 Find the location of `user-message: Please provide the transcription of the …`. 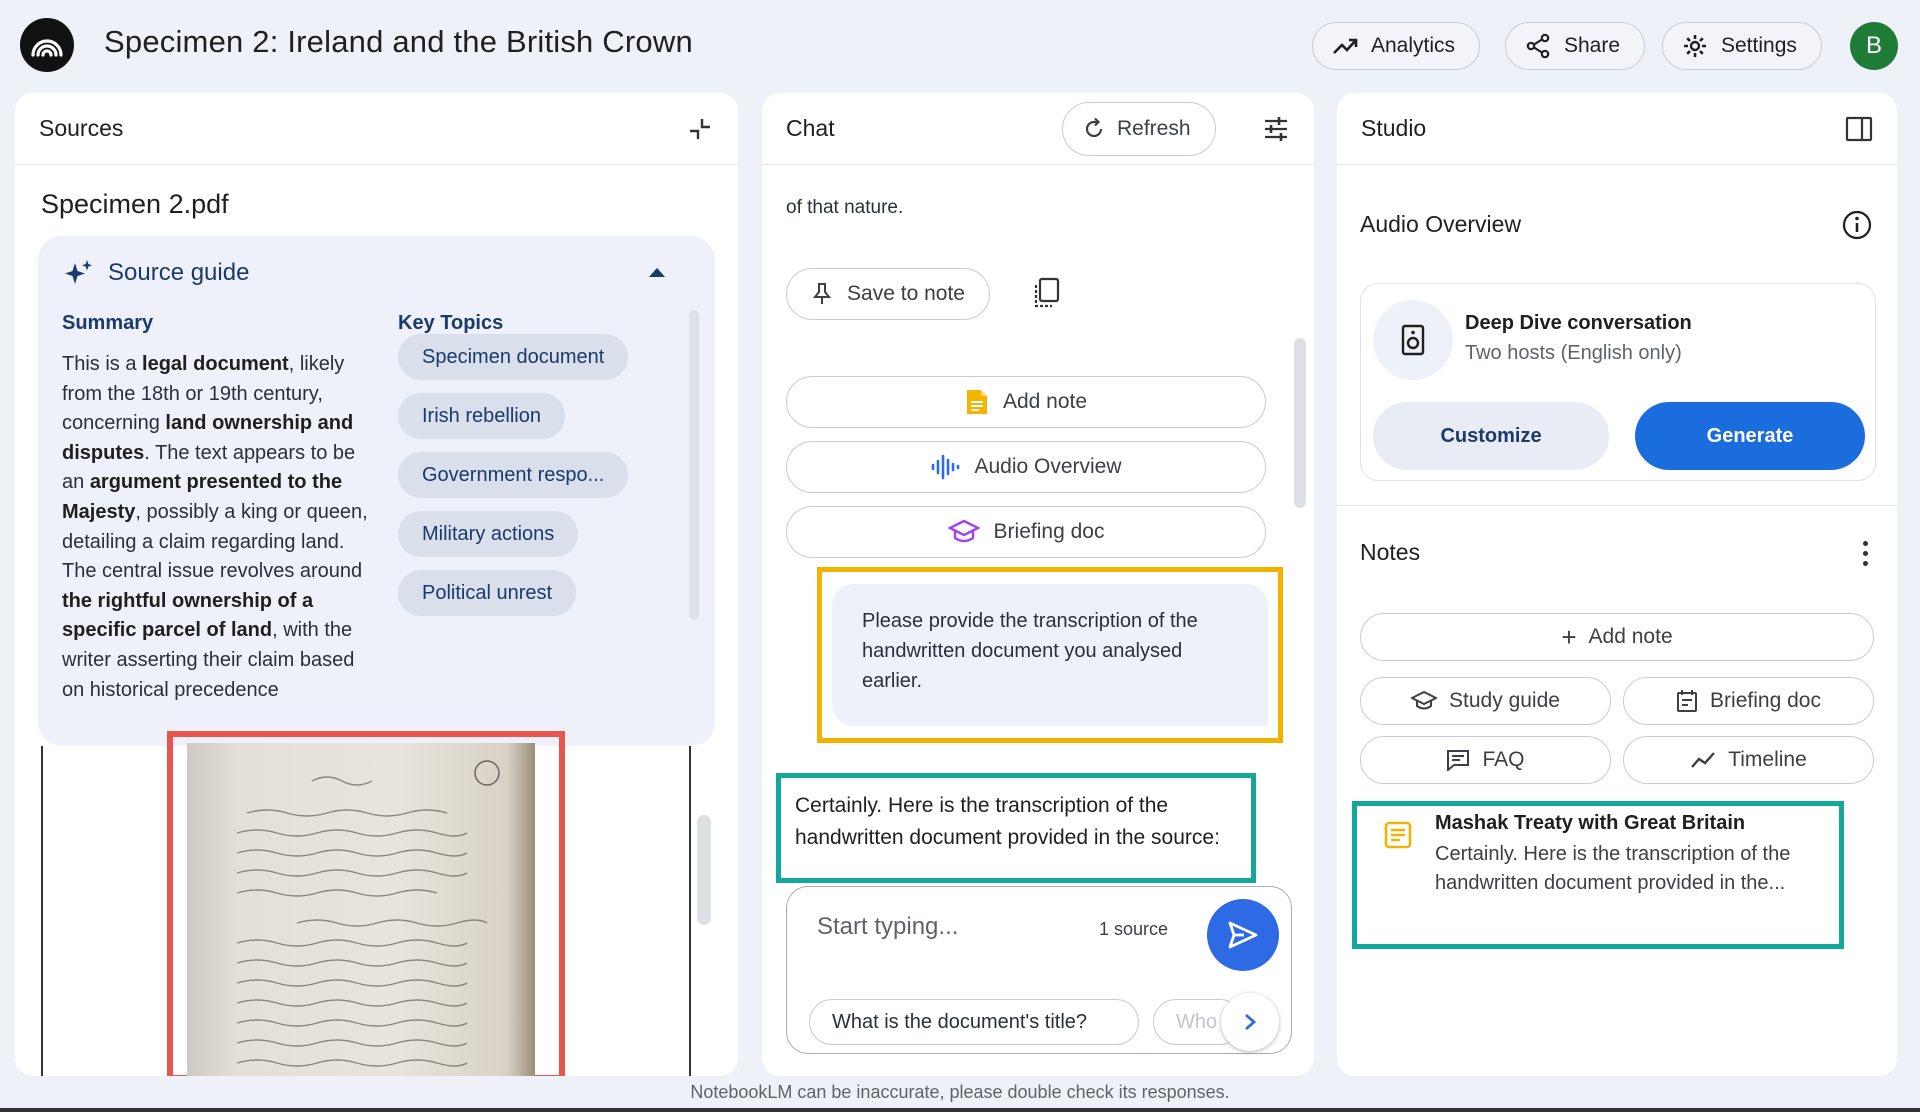

user-message: Please provide the transcription of the … is located at coordinates (1050, 655).